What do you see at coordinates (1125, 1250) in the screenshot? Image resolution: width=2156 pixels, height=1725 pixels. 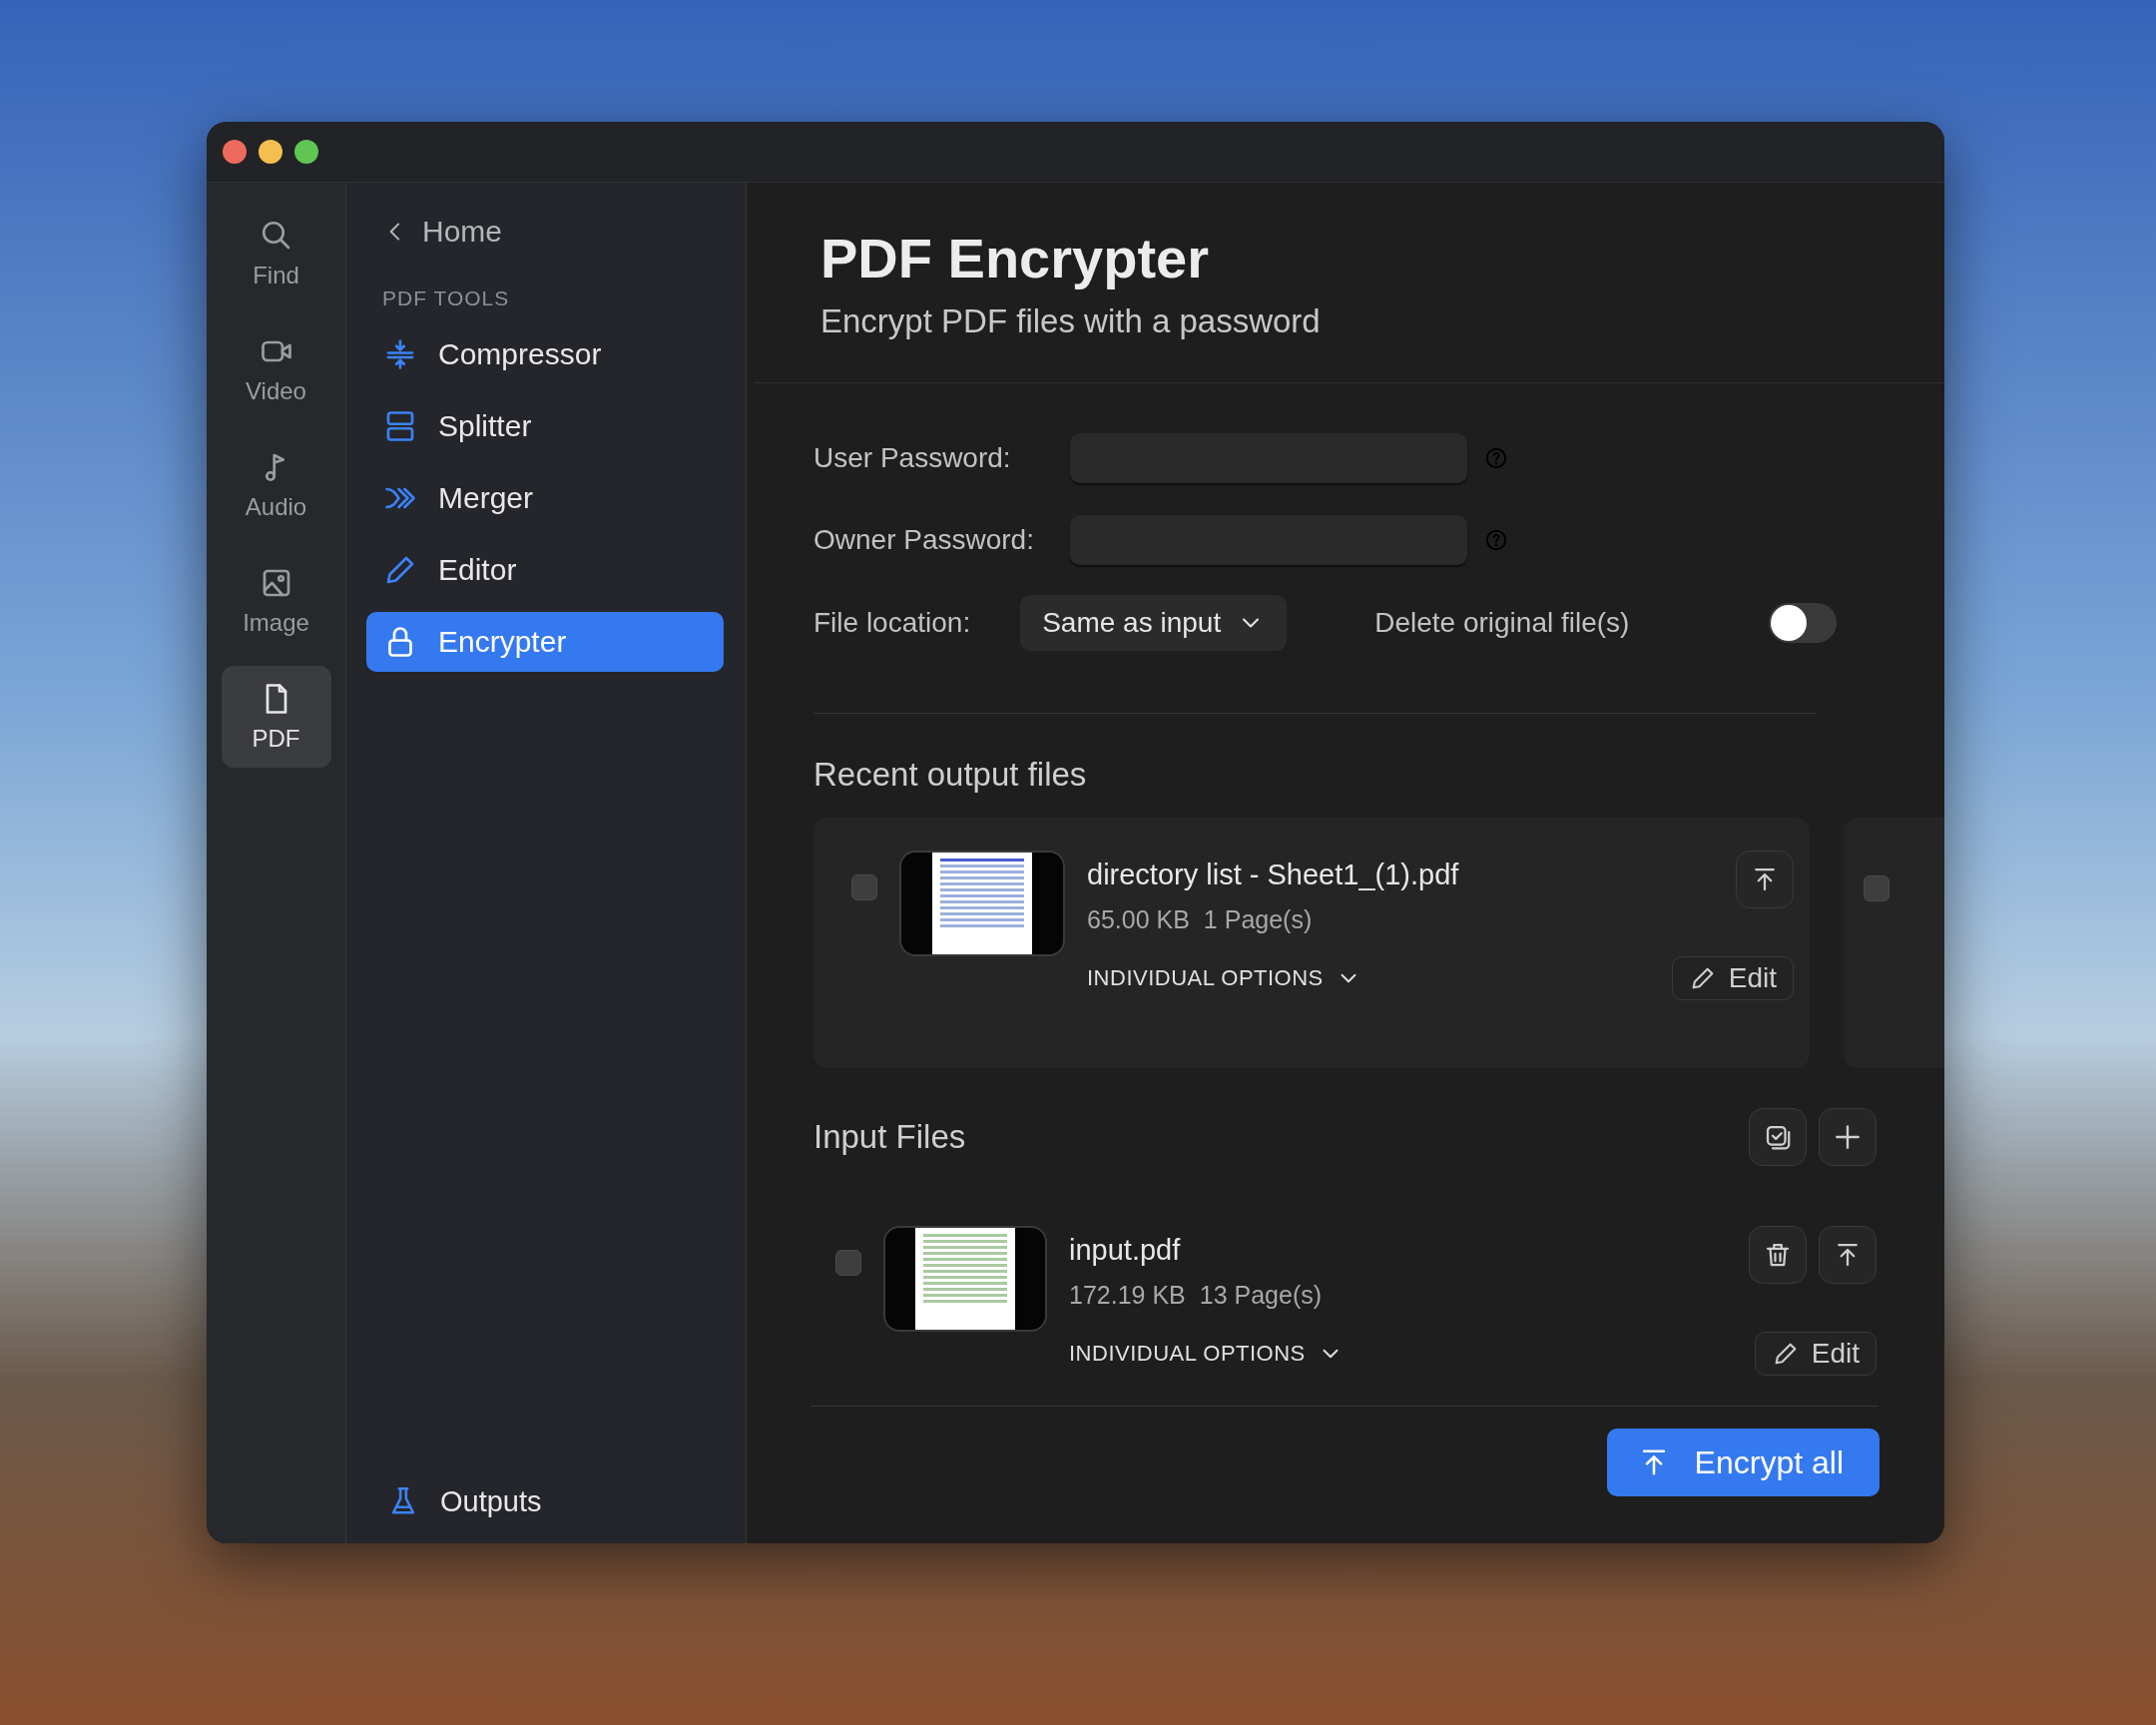 I see `file-name: input.pdf` at bounding box center [1125, 1250].